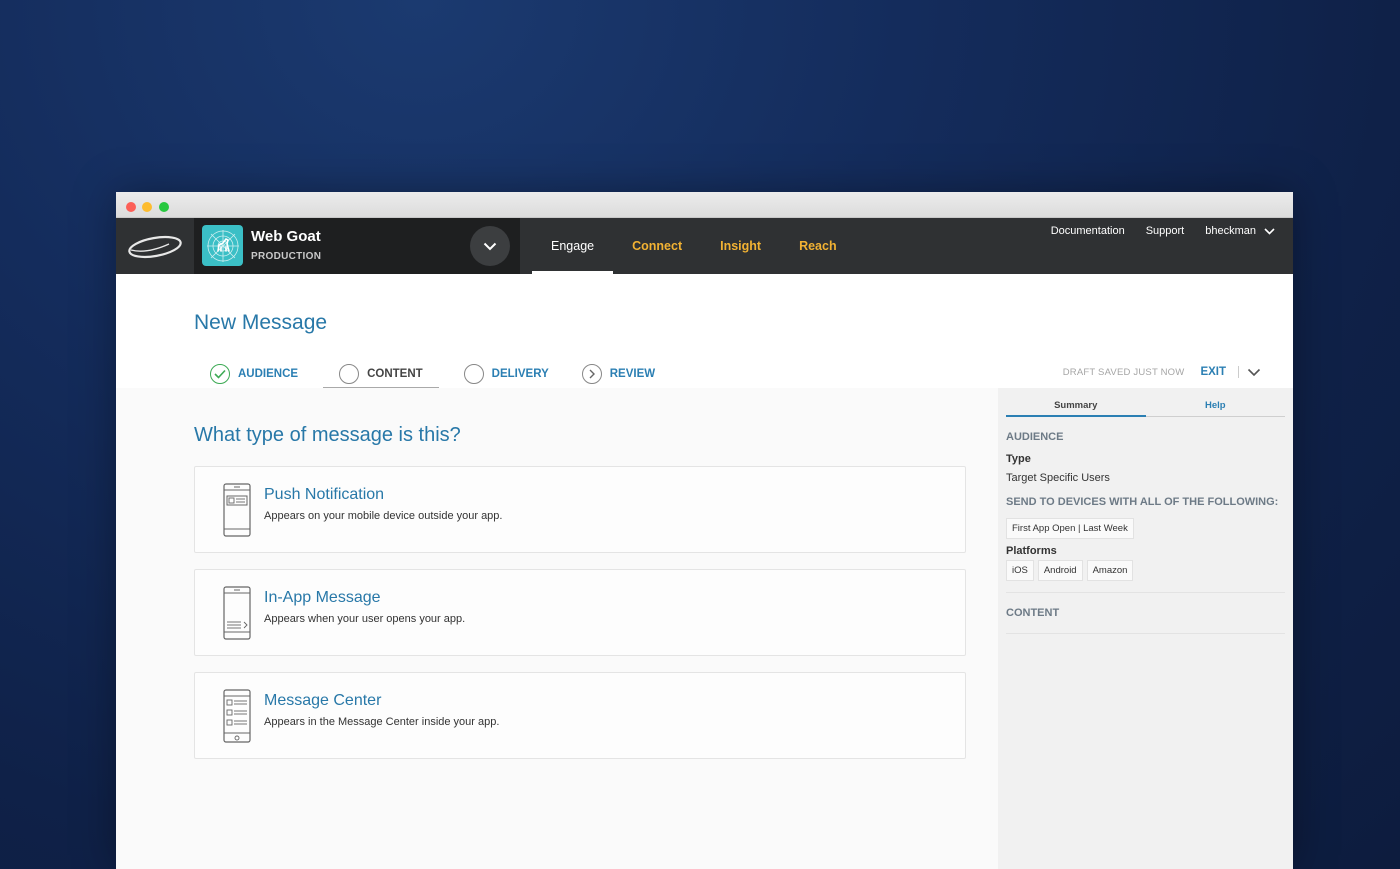 The width and height of the screenshot is (1400, 869). What do you see at coordinates (237, 716) in the screenshot?
I see `phone-message-center-icon` at bounding box center [237, 716].